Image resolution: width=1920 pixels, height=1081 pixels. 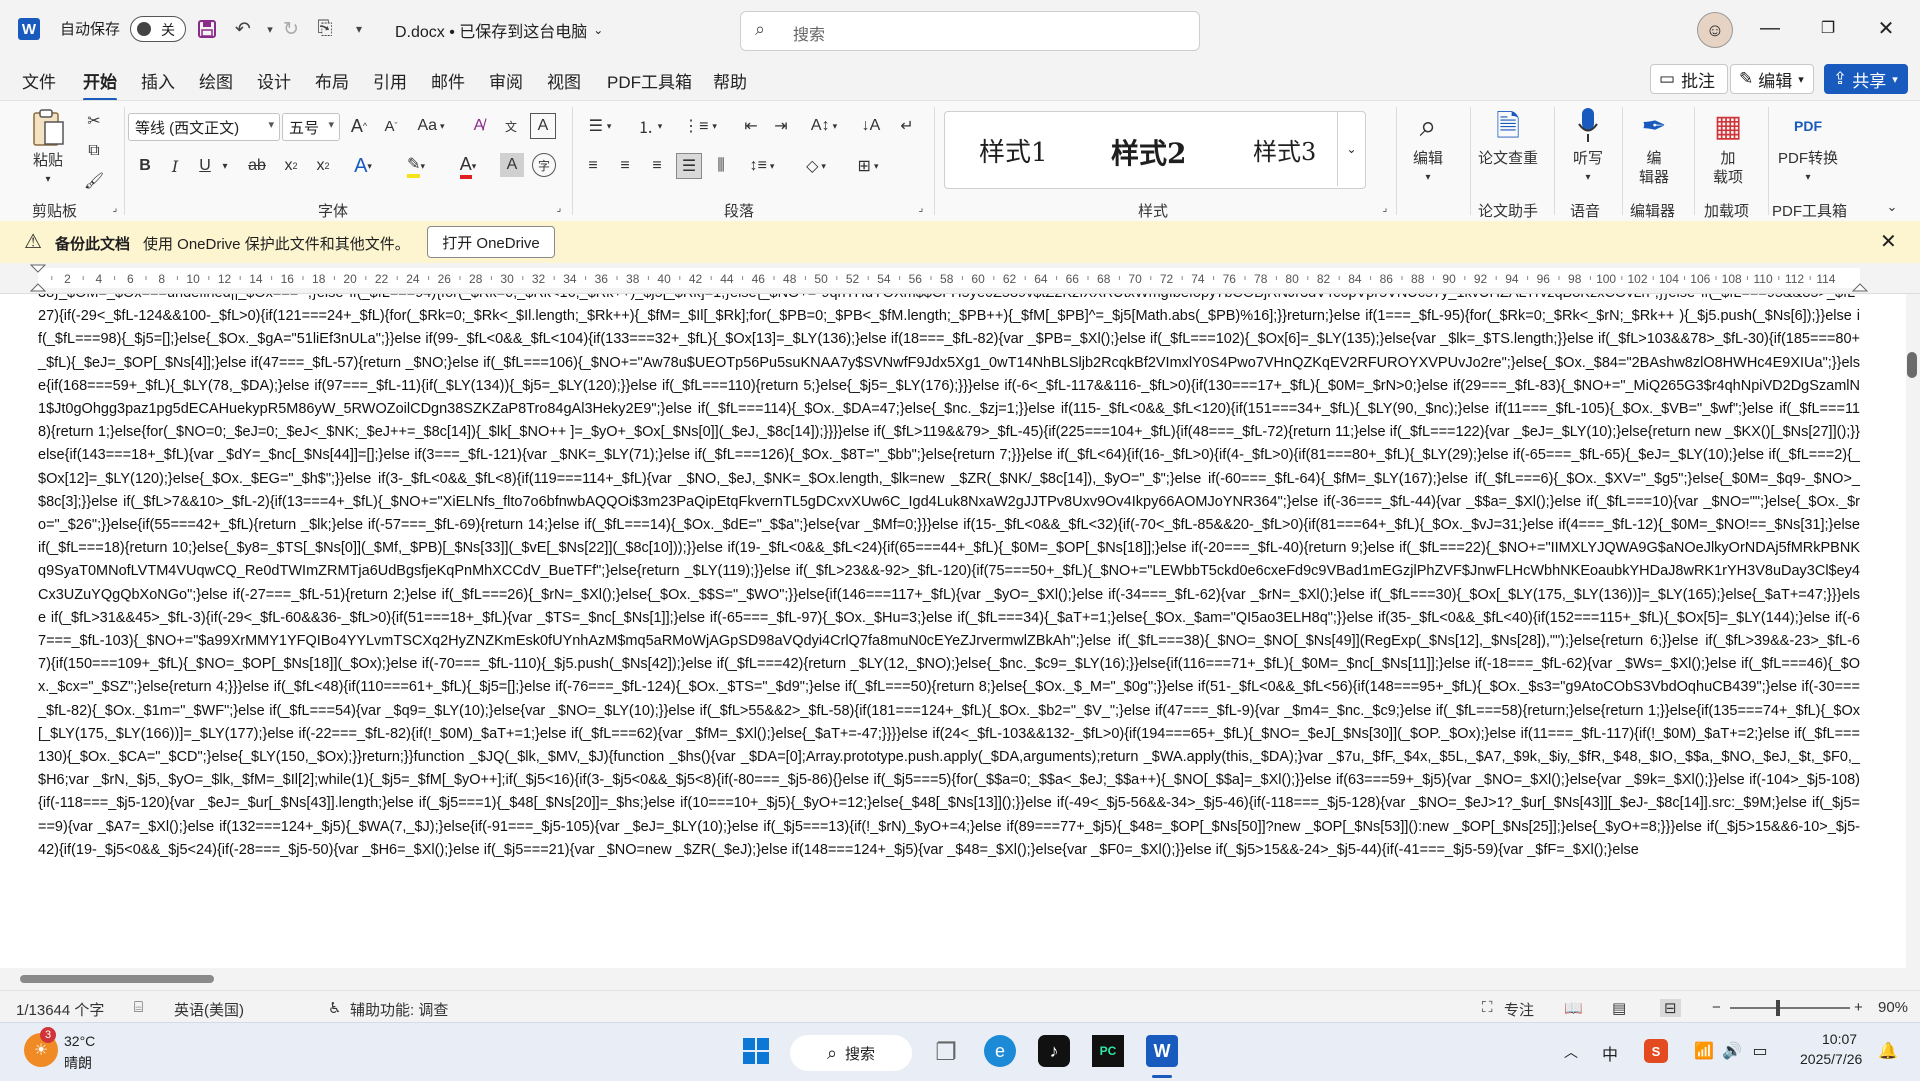 What do you see at coordinates (448, 80) in the screenshot?
I see `tab-mailings: 邮件` at bounding box center [448, 80].